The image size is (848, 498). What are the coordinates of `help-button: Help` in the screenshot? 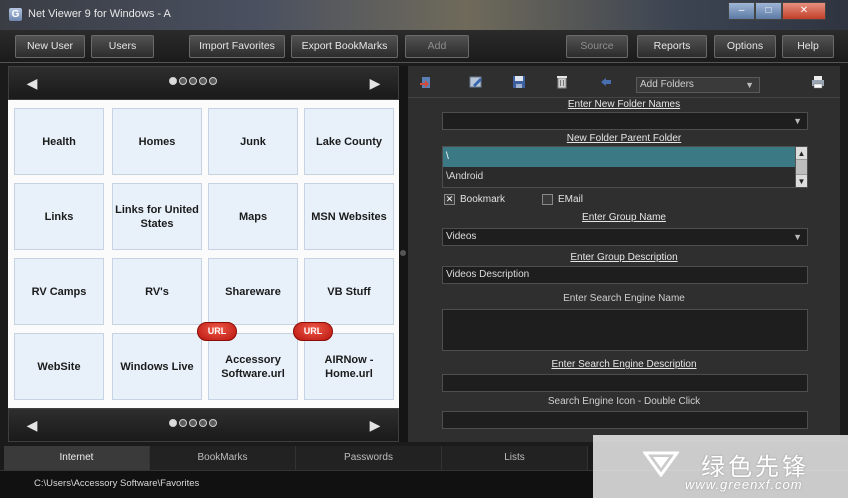 It's located at (808, 46).